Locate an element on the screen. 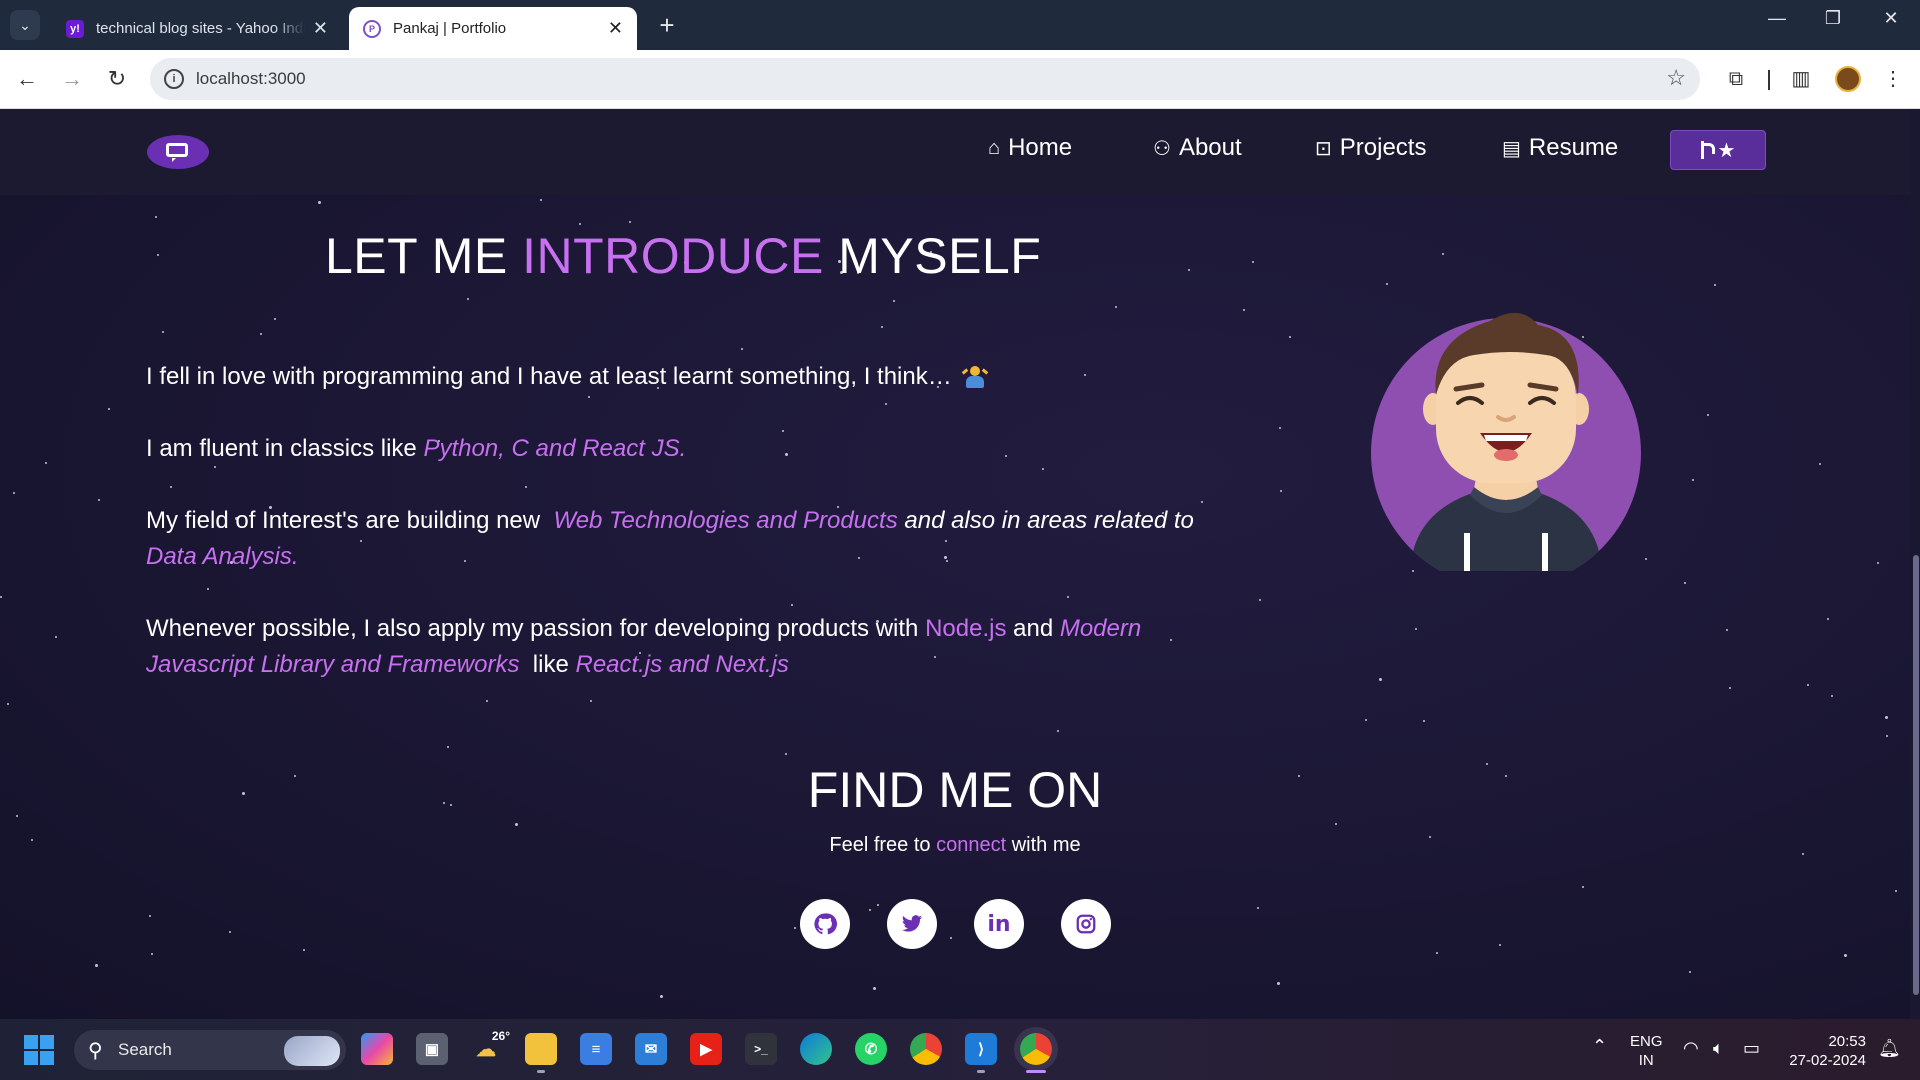  side-panel-icon: ▥ is located at coordinates (1801, 79).